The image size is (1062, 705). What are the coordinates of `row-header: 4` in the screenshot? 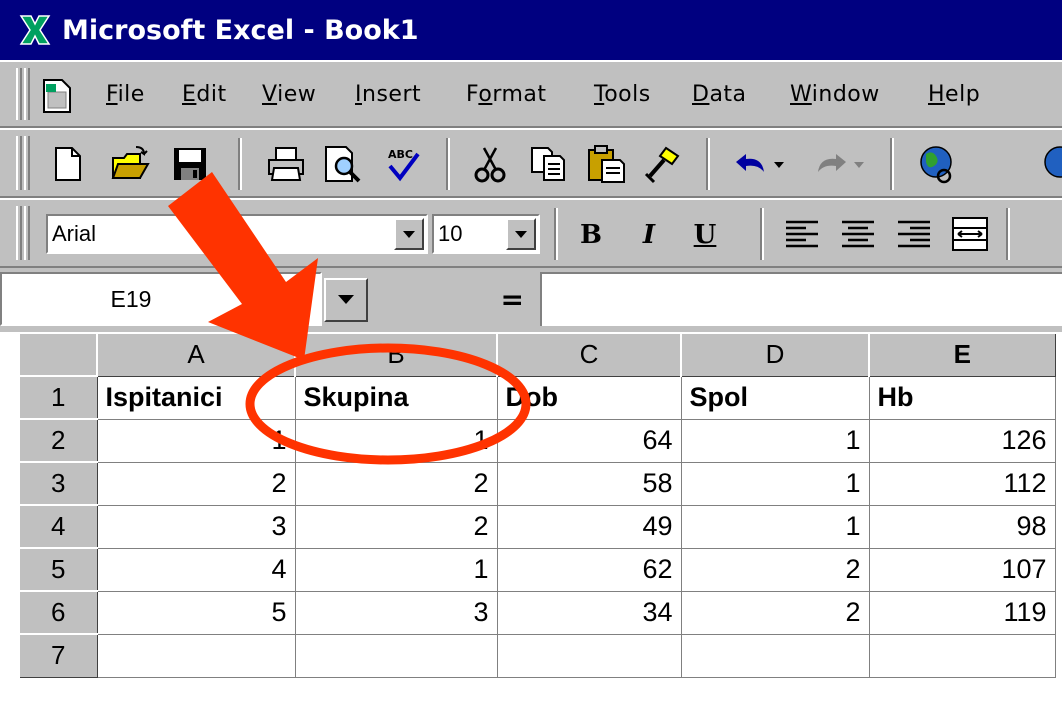 It's located at (58, 526).